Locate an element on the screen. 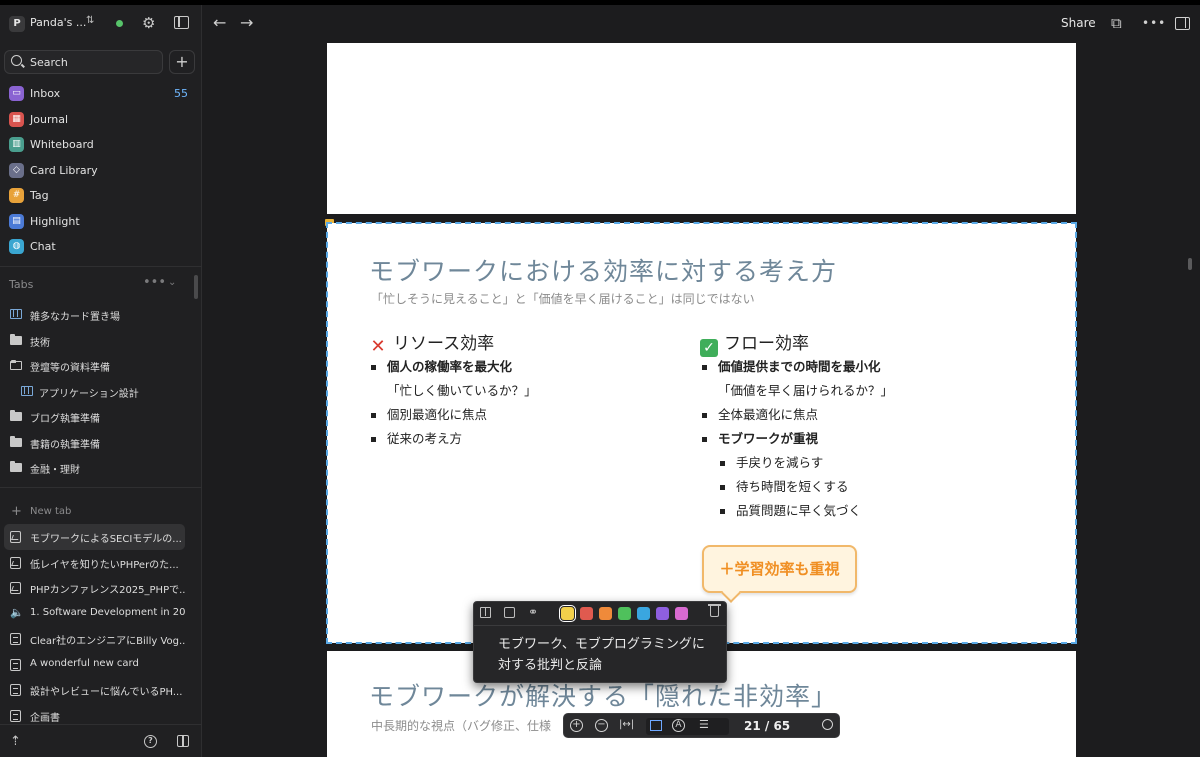 The height and width of the screenshot is (757, 1200). annotate-icon: A is located at coordinates (678, 725).